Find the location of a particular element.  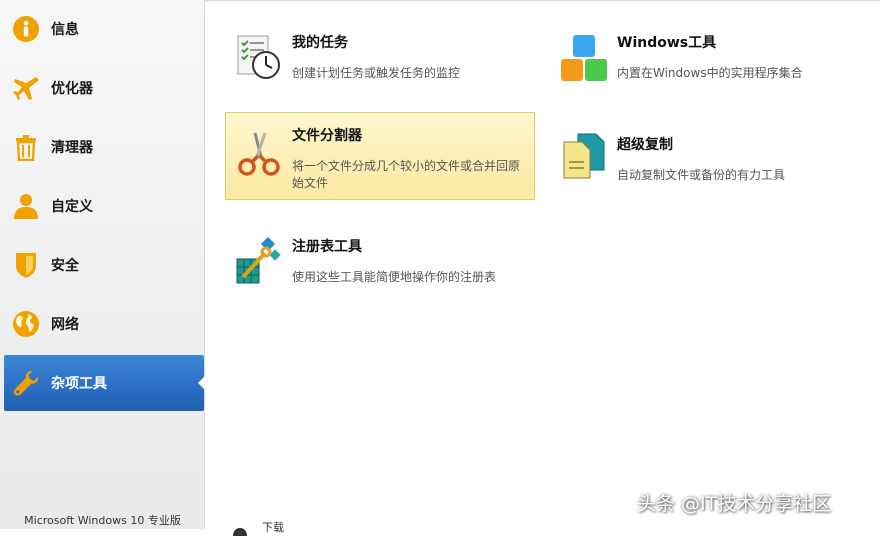

tool-description: 创建计划任务或触发任务的监控 is located at coordinates (376, 73).